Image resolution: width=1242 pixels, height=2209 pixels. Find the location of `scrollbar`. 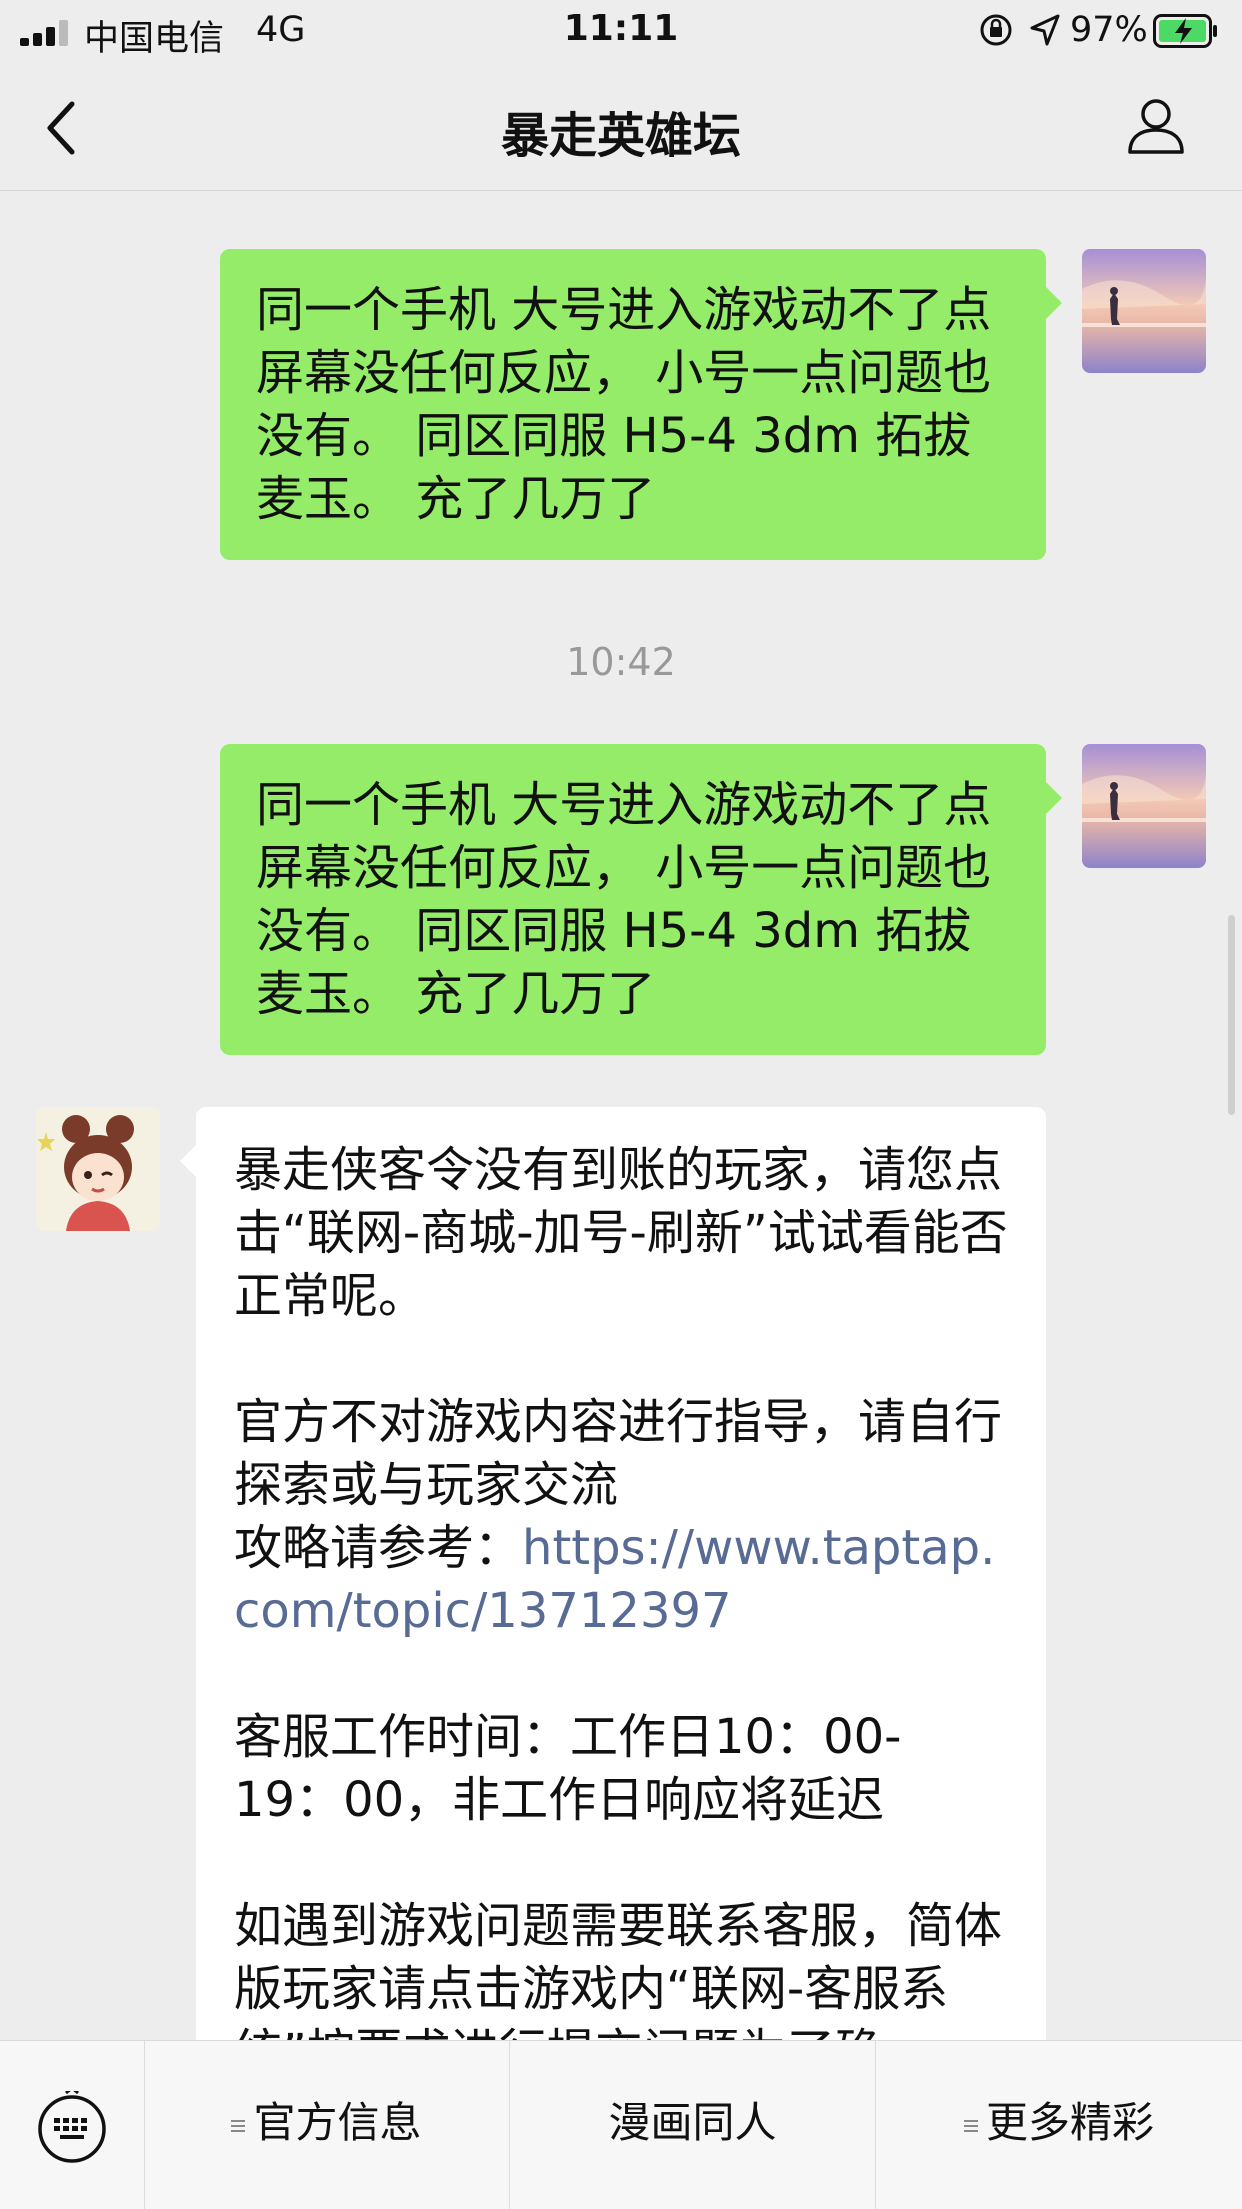

scrollbar is located at coordinates (1231, 1015).